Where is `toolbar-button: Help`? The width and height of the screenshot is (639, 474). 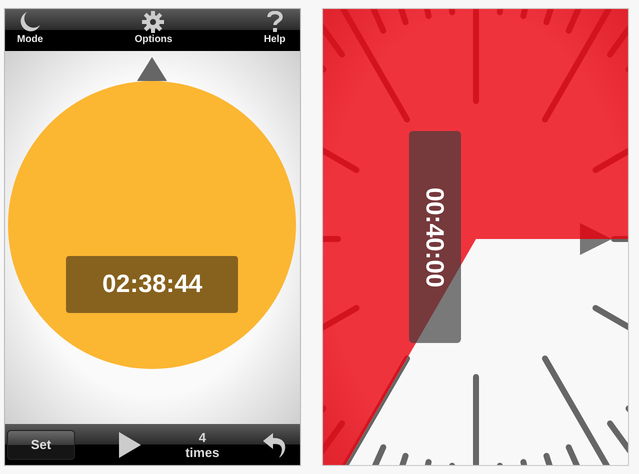
toolbar-button: Help is located at coordinates (275, 30).